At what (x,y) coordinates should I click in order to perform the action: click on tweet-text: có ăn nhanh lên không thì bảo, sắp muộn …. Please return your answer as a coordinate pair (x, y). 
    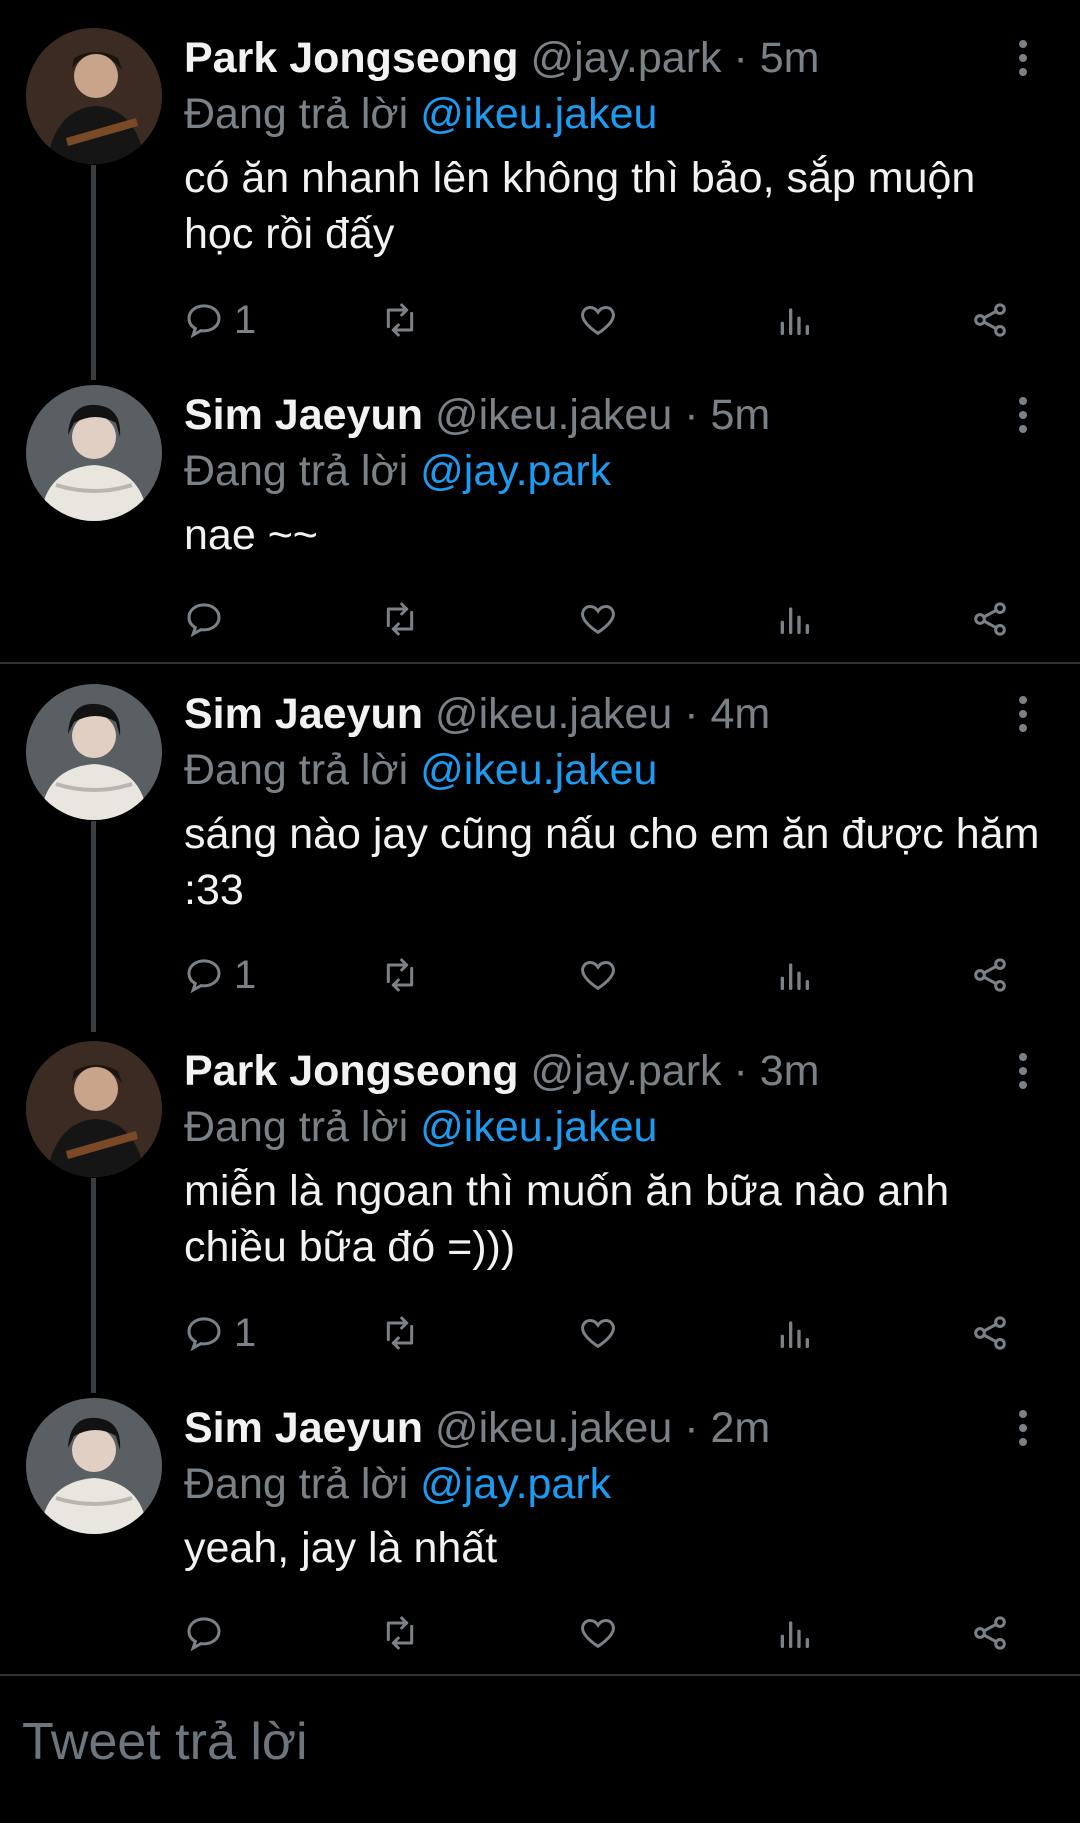
    Looking at the image, I should click on (580, 206).